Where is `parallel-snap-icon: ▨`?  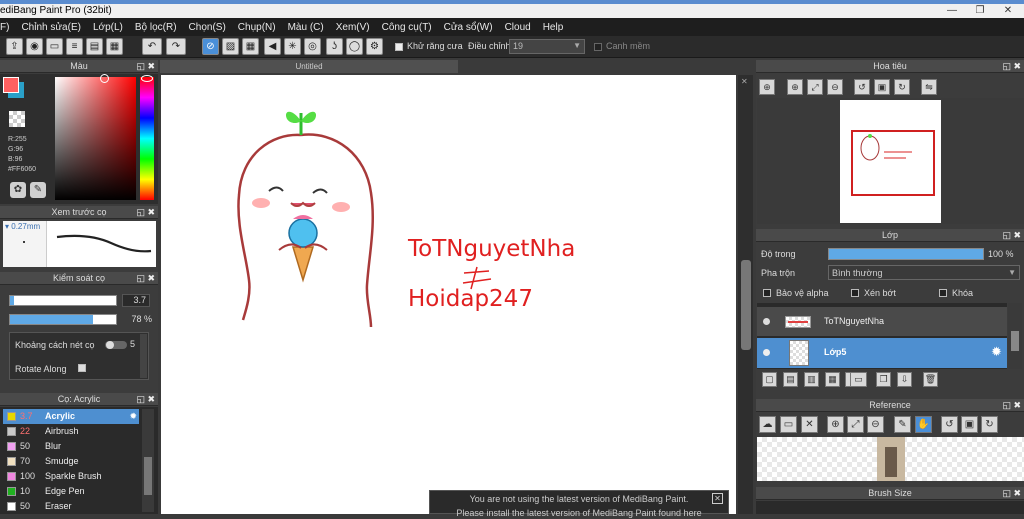 parallel-snap-icon: ▨ is located at coordinates (230, 46).